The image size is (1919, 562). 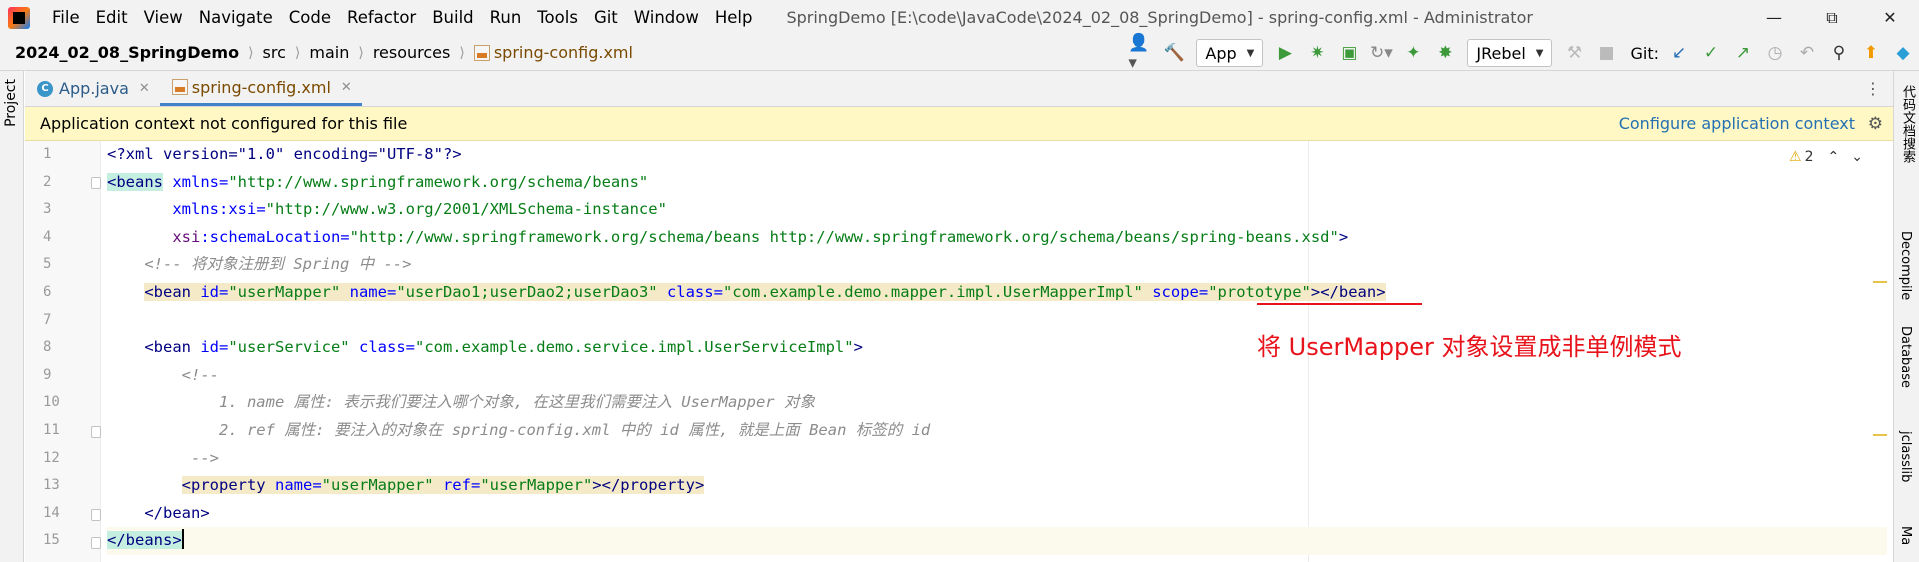 I want to click on hammer-disabled-icon: ⚒, so click(x=1574, y=53).